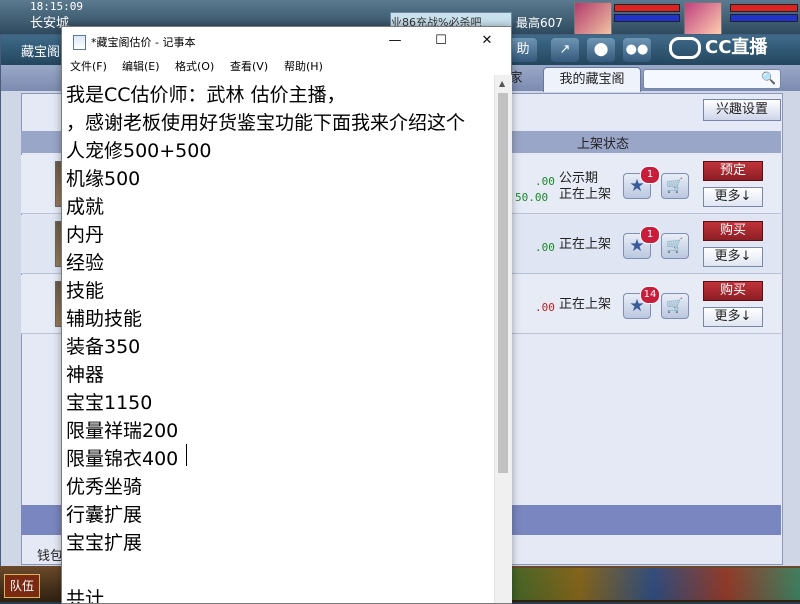 Image resolution: width=800 pixels, height=604 pixels. I want to click on treasure-window-title: 藏宝阁, so click(41, 52).